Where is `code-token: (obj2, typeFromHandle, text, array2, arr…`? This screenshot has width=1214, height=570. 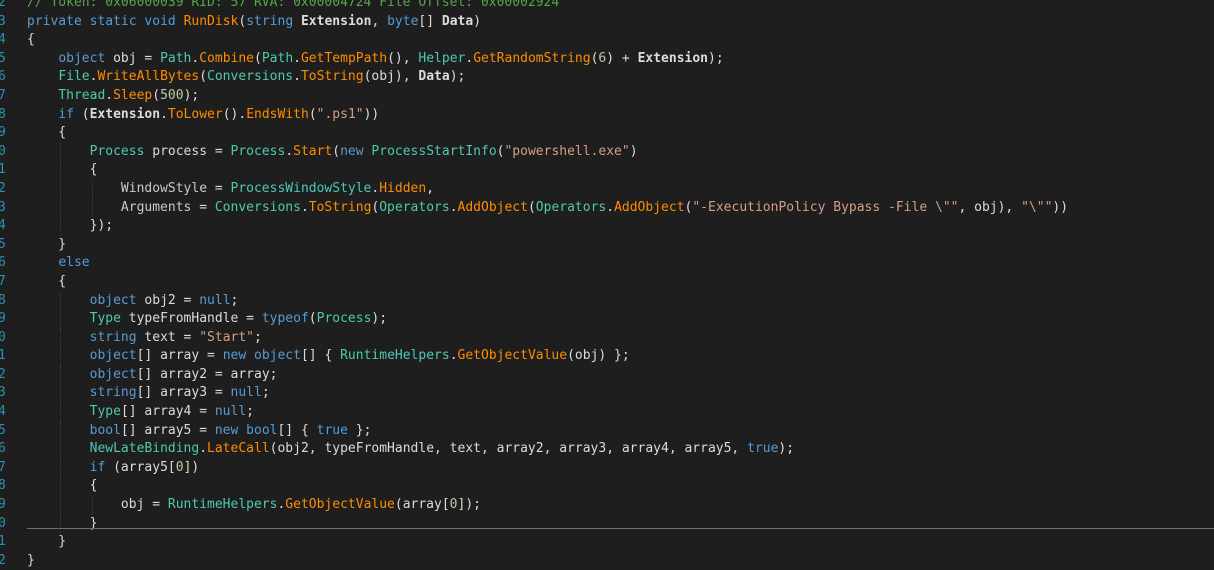
code-token: (obj2, typeFromHandle, text, array2, arr… is located at coordinates (508, 449).